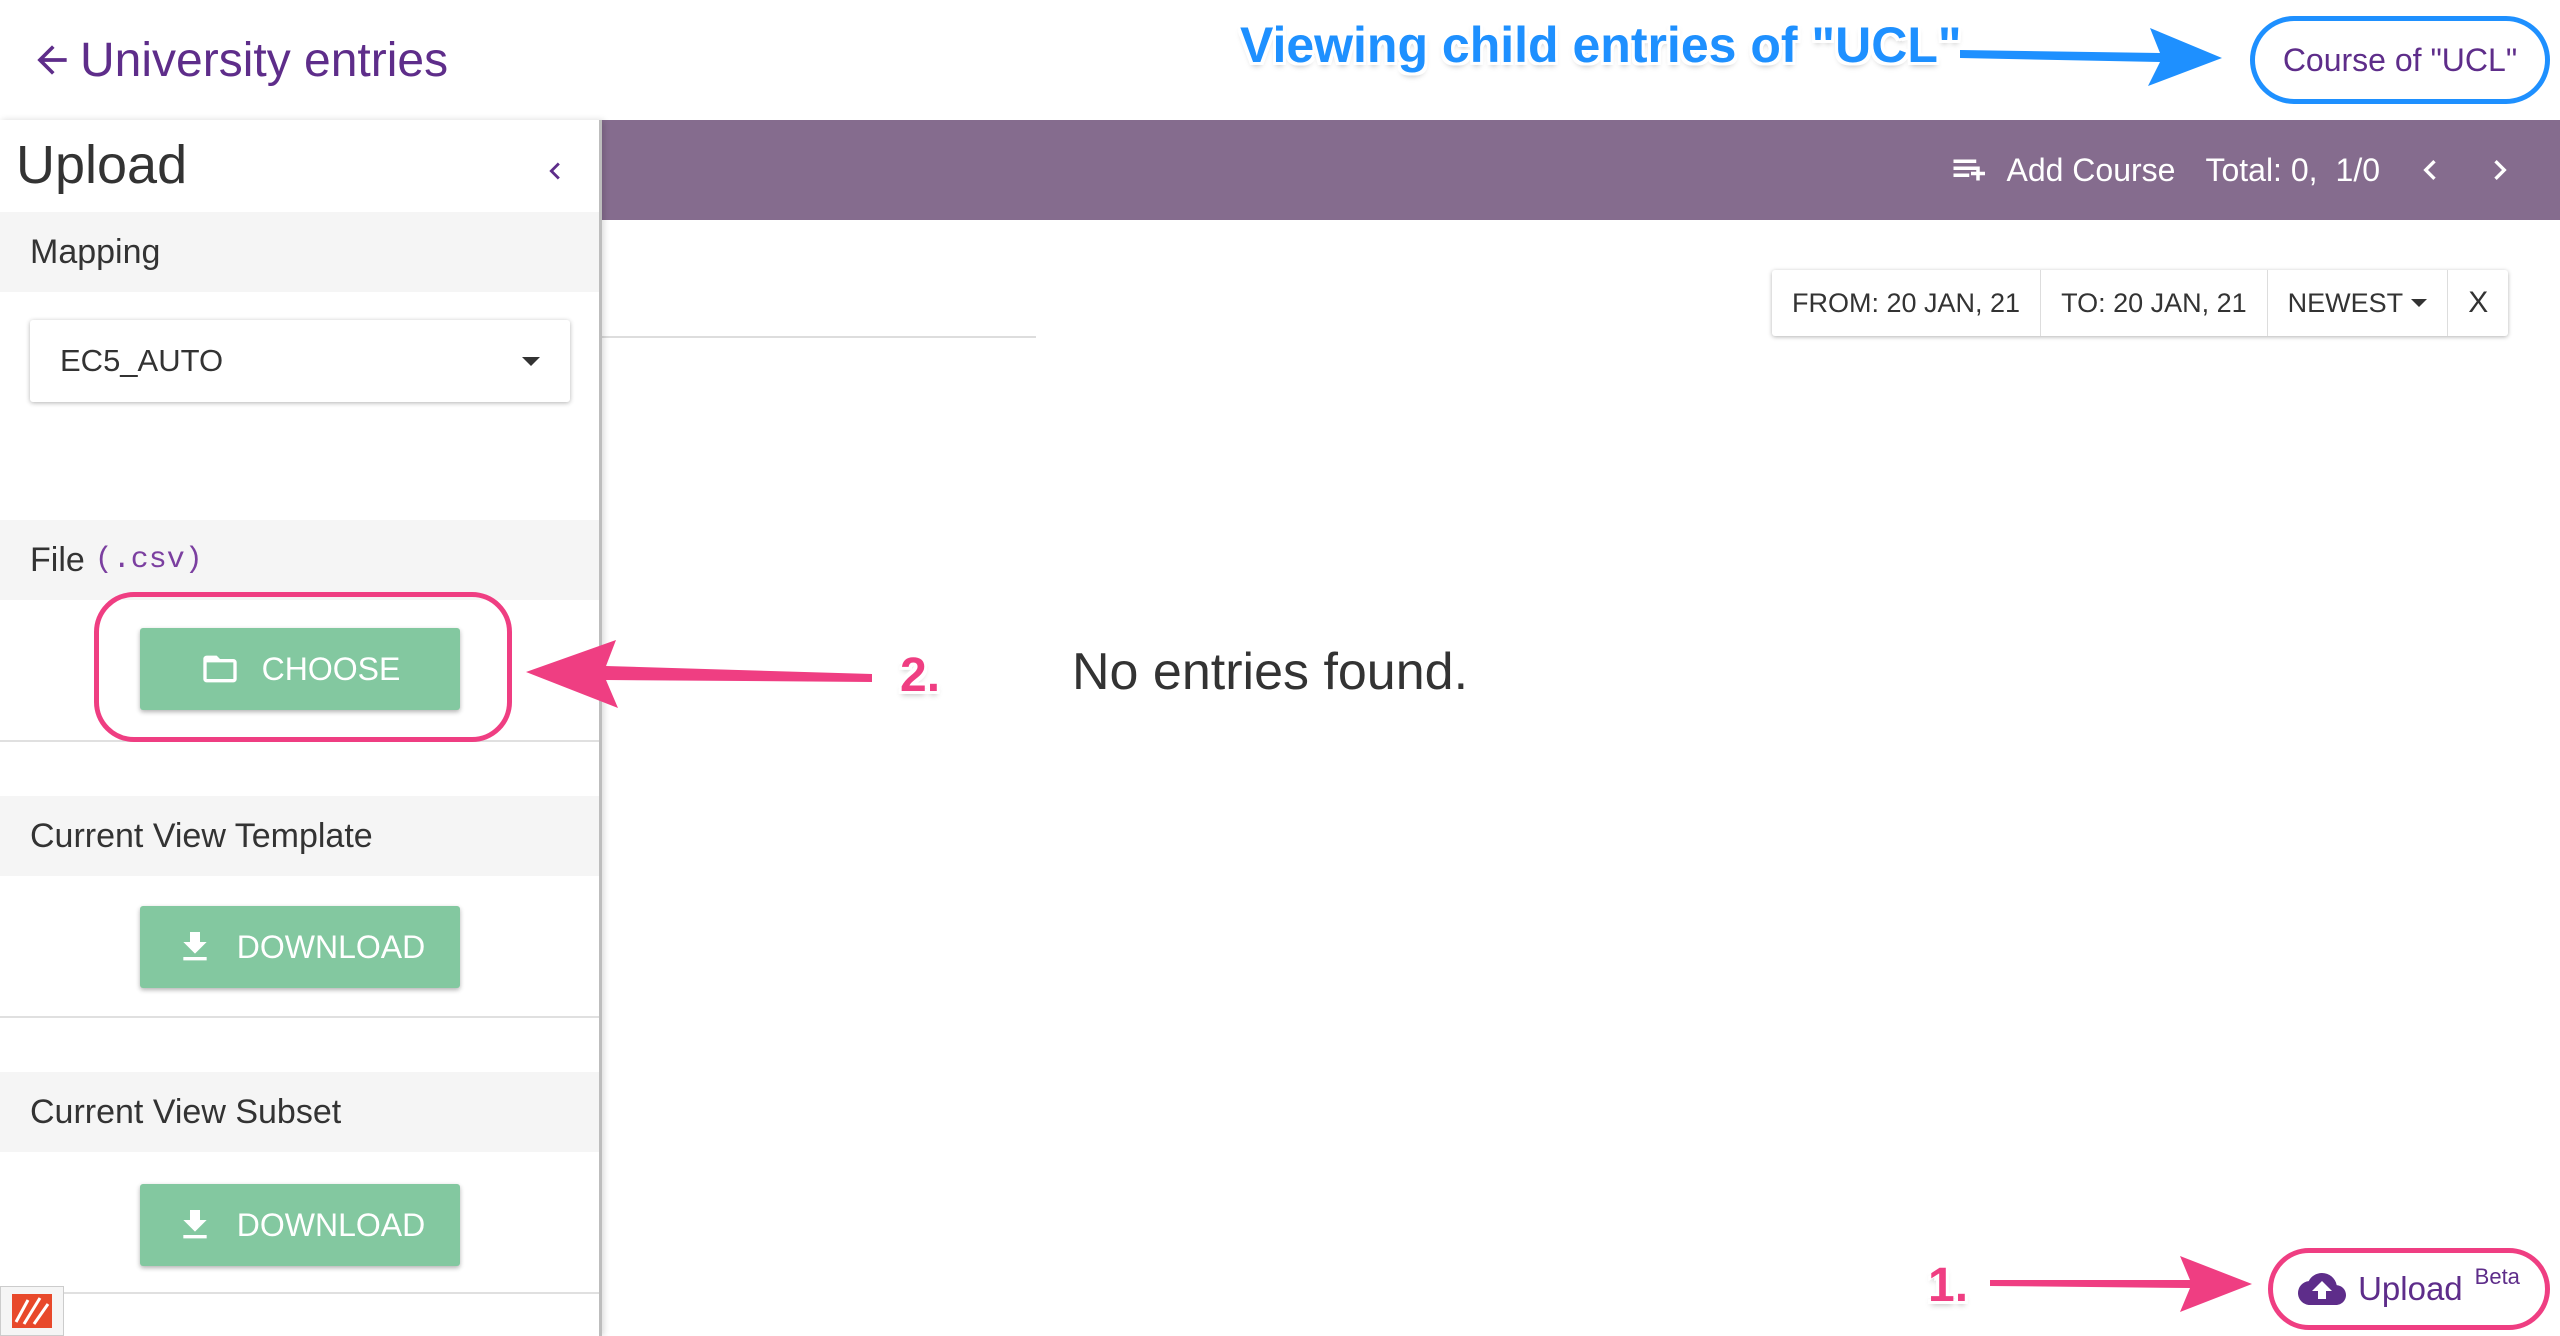  Describe the element at coordinates (555, 171) in the screenshot. I see `collapse-sidebar-chevron-icon` at that location.